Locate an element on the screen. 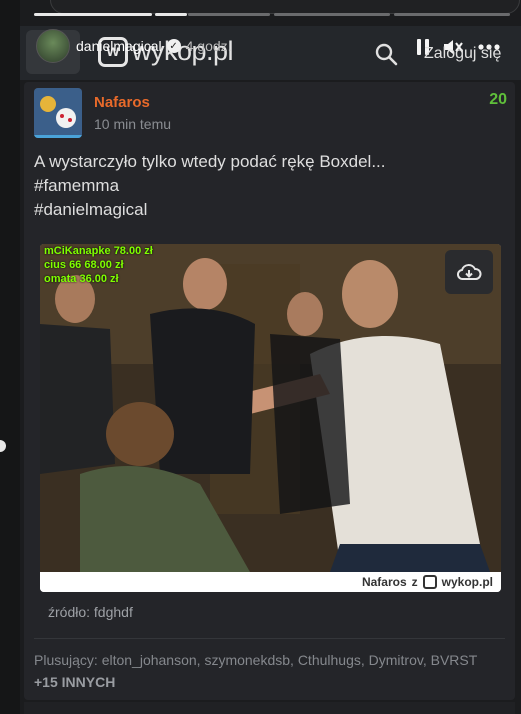 The image size is (521, 714). story-avatar is located at coordinates (53, 46).